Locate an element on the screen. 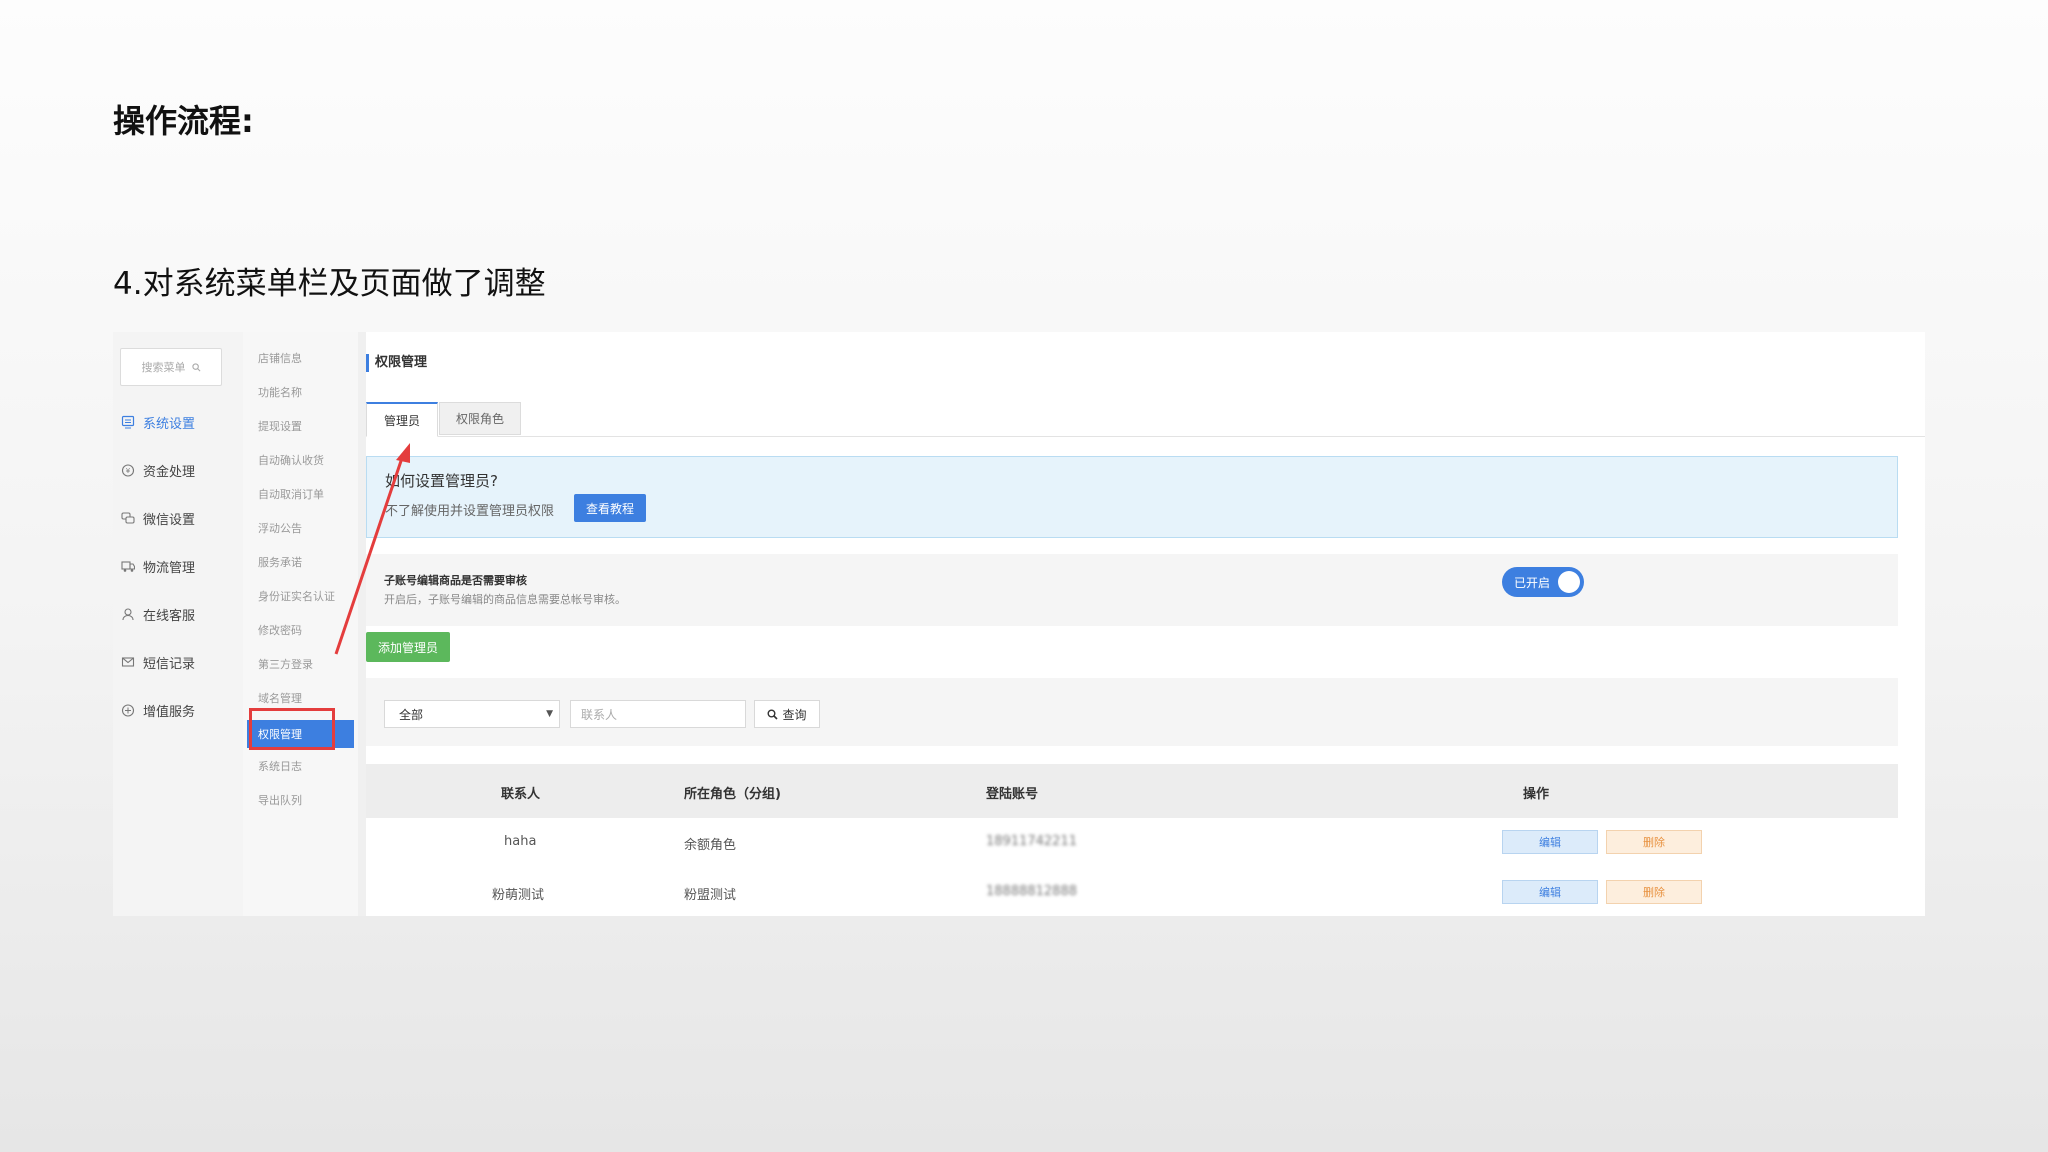 This screenshot has width=2048, height=1152. subnav-item: 域名管理 is located at coordinates (280, 698).